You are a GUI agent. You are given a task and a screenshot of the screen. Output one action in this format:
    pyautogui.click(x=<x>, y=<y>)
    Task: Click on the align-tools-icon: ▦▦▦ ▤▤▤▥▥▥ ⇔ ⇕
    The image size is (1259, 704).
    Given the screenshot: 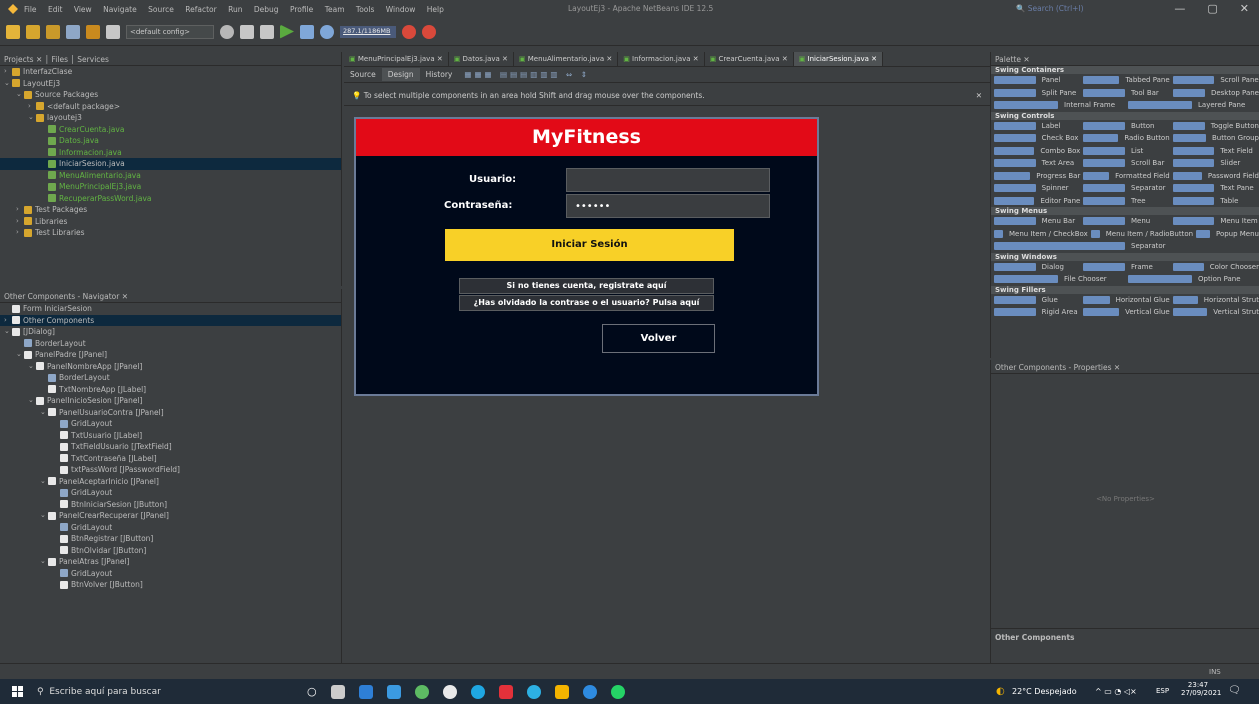 What is the action you would take?
    pyautogui.click(x=527, y=74)
    